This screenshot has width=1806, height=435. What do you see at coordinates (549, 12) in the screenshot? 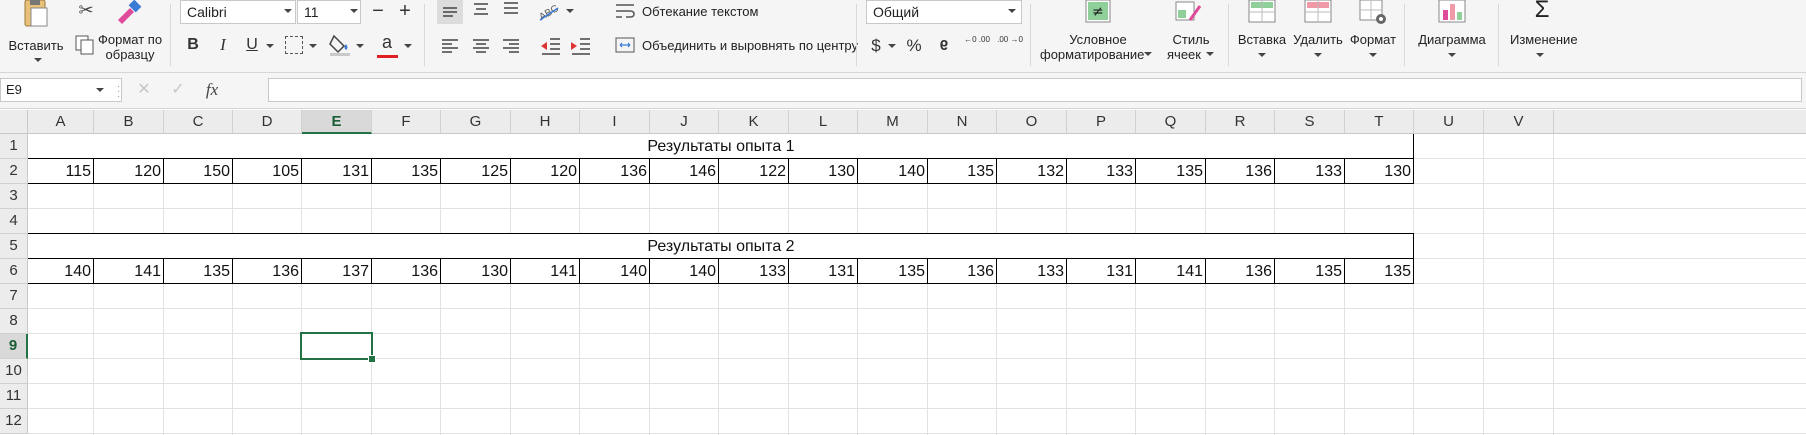
I see `text-orientation-icon: ABC` at bounding box center [549, 12].